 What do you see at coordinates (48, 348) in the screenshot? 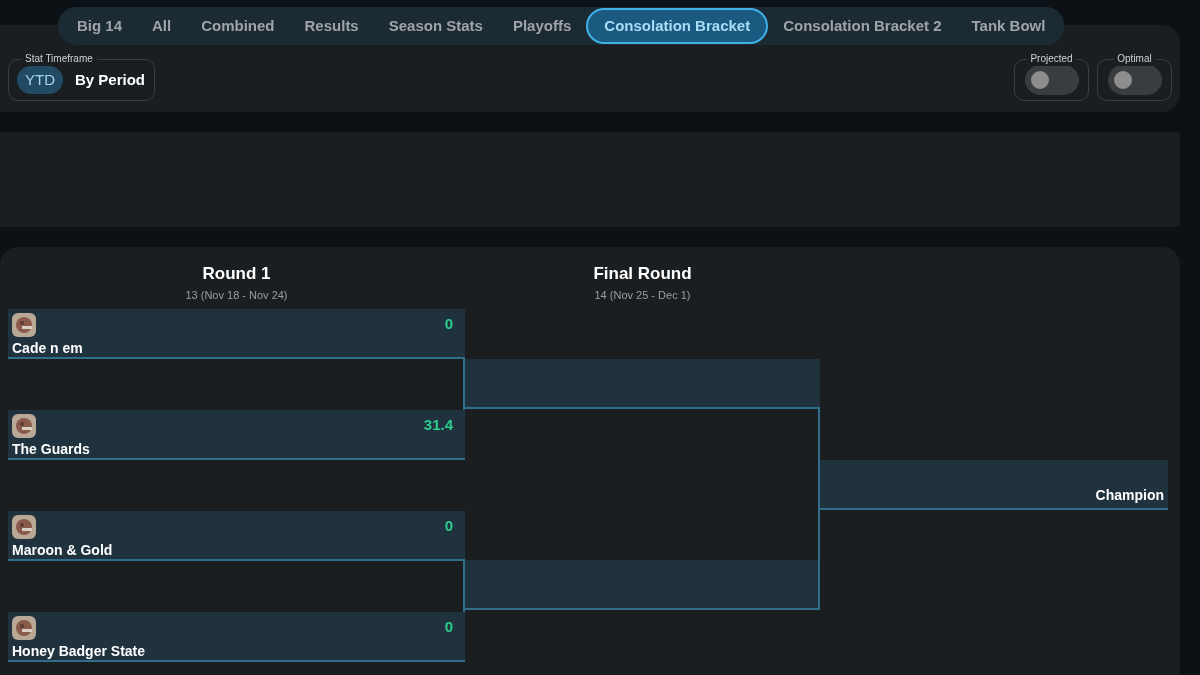
I see `team-name: Cade n em` at bounding box center [48, 348].